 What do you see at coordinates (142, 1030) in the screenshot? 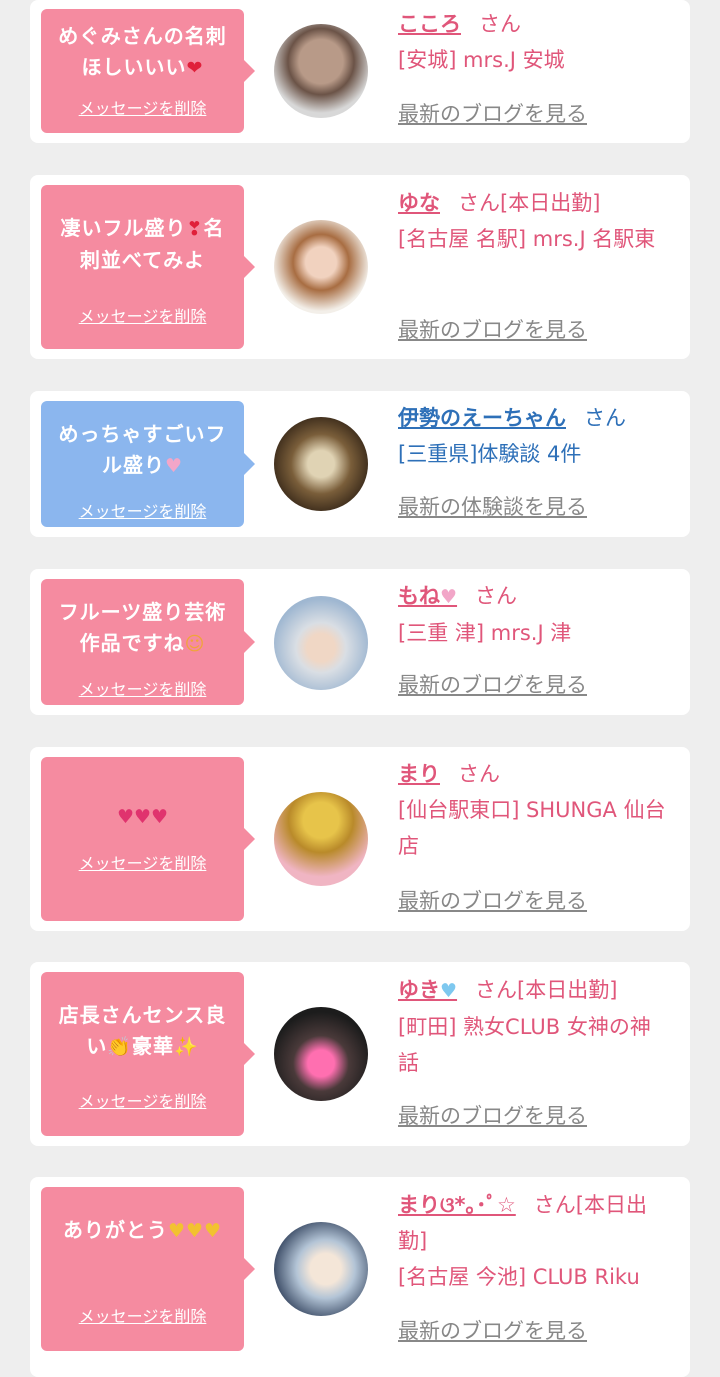
I see `message-text: 店長さんセンス良い👏豪華✨` at bounding box center [142, 1030].